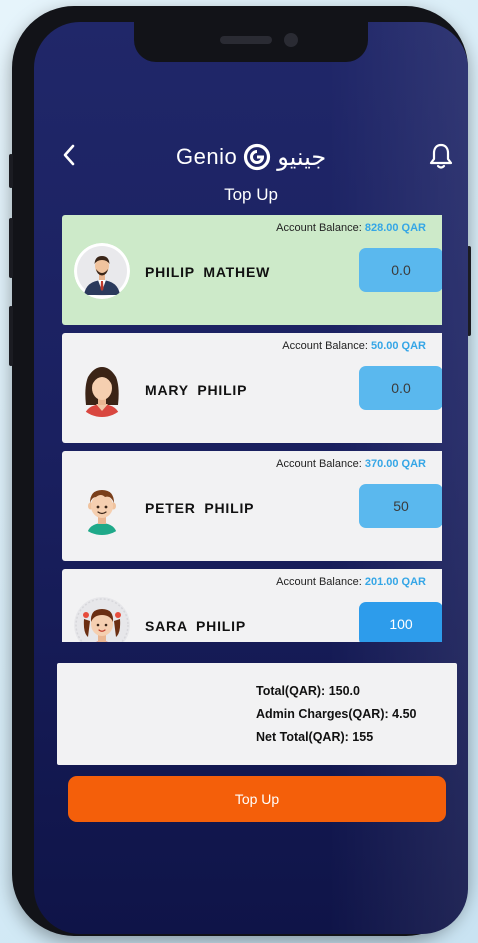 This screenshot has height=943, width=478. Describe the element at coordinates (207, 156) in the screenshot. I see `brand-name-en: Genio` at that location.